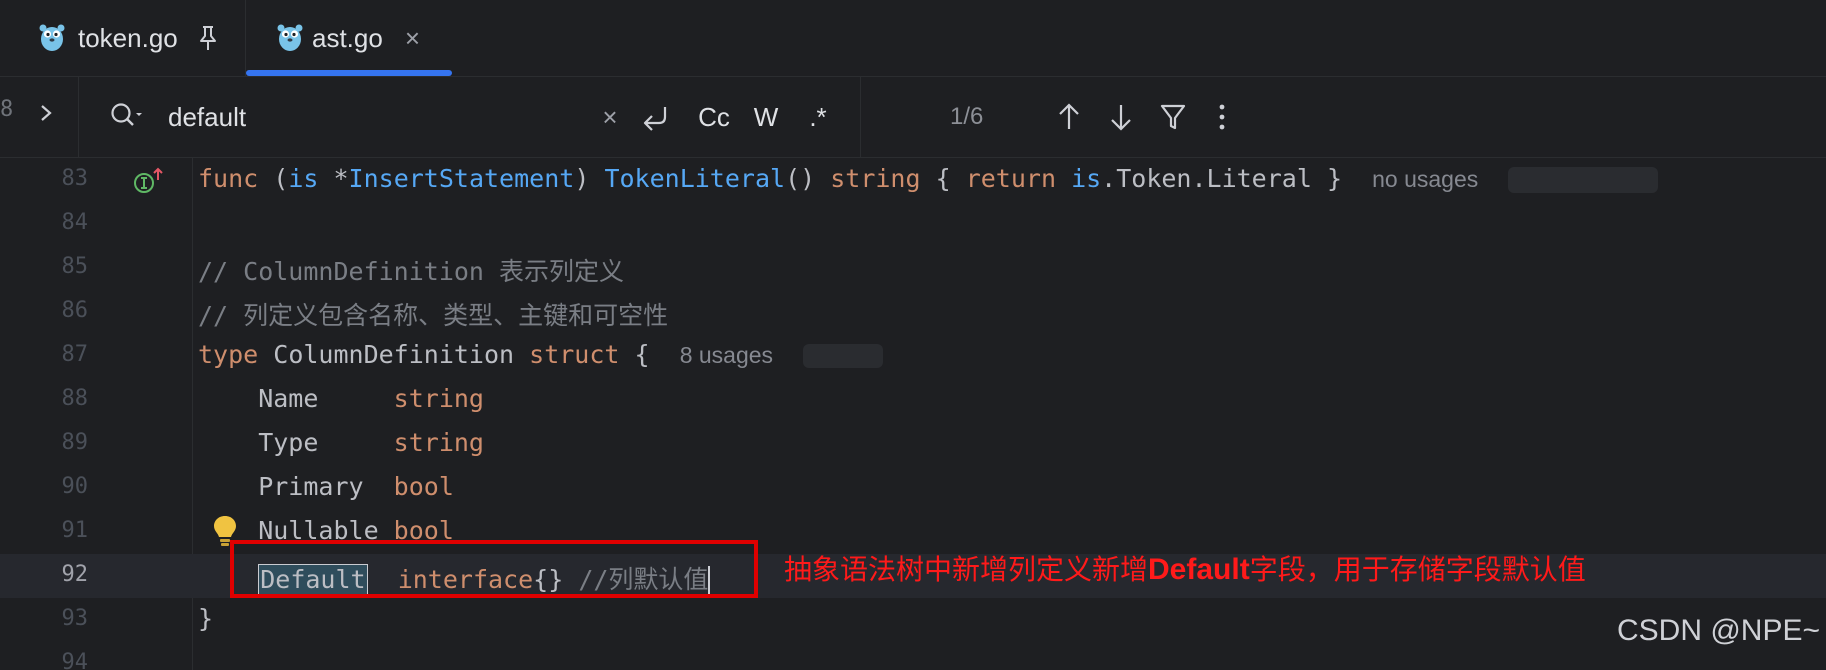 The height and width of the screenshot is (670, 1826). Describe the element at coordinates (1185, 569) in the screenshot. I see `annotation-text: 抽象语法树中新增列定义新增Default字段，用于存储字段默认值` at that location.